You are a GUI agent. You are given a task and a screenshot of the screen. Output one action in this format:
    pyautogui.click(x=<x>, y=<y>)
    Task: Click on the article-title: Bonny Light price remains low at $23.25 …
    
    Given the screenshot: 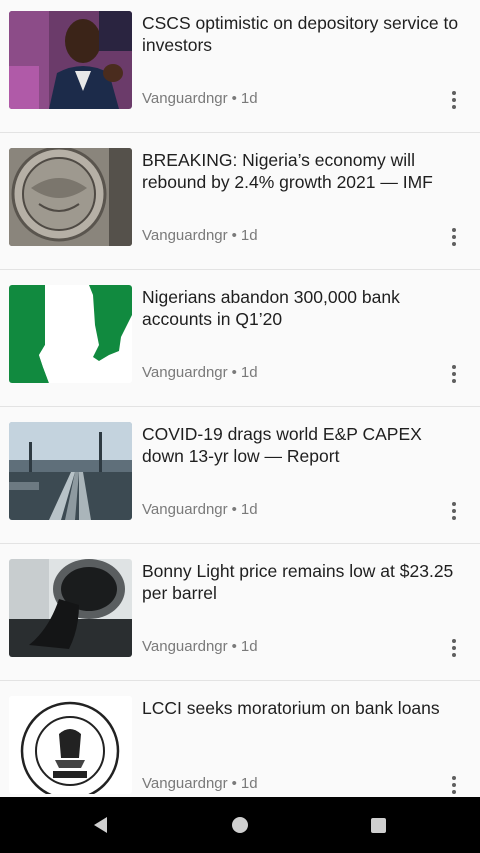 What is the action you would take?
    pyautogui.click(x=304, y=582)
    